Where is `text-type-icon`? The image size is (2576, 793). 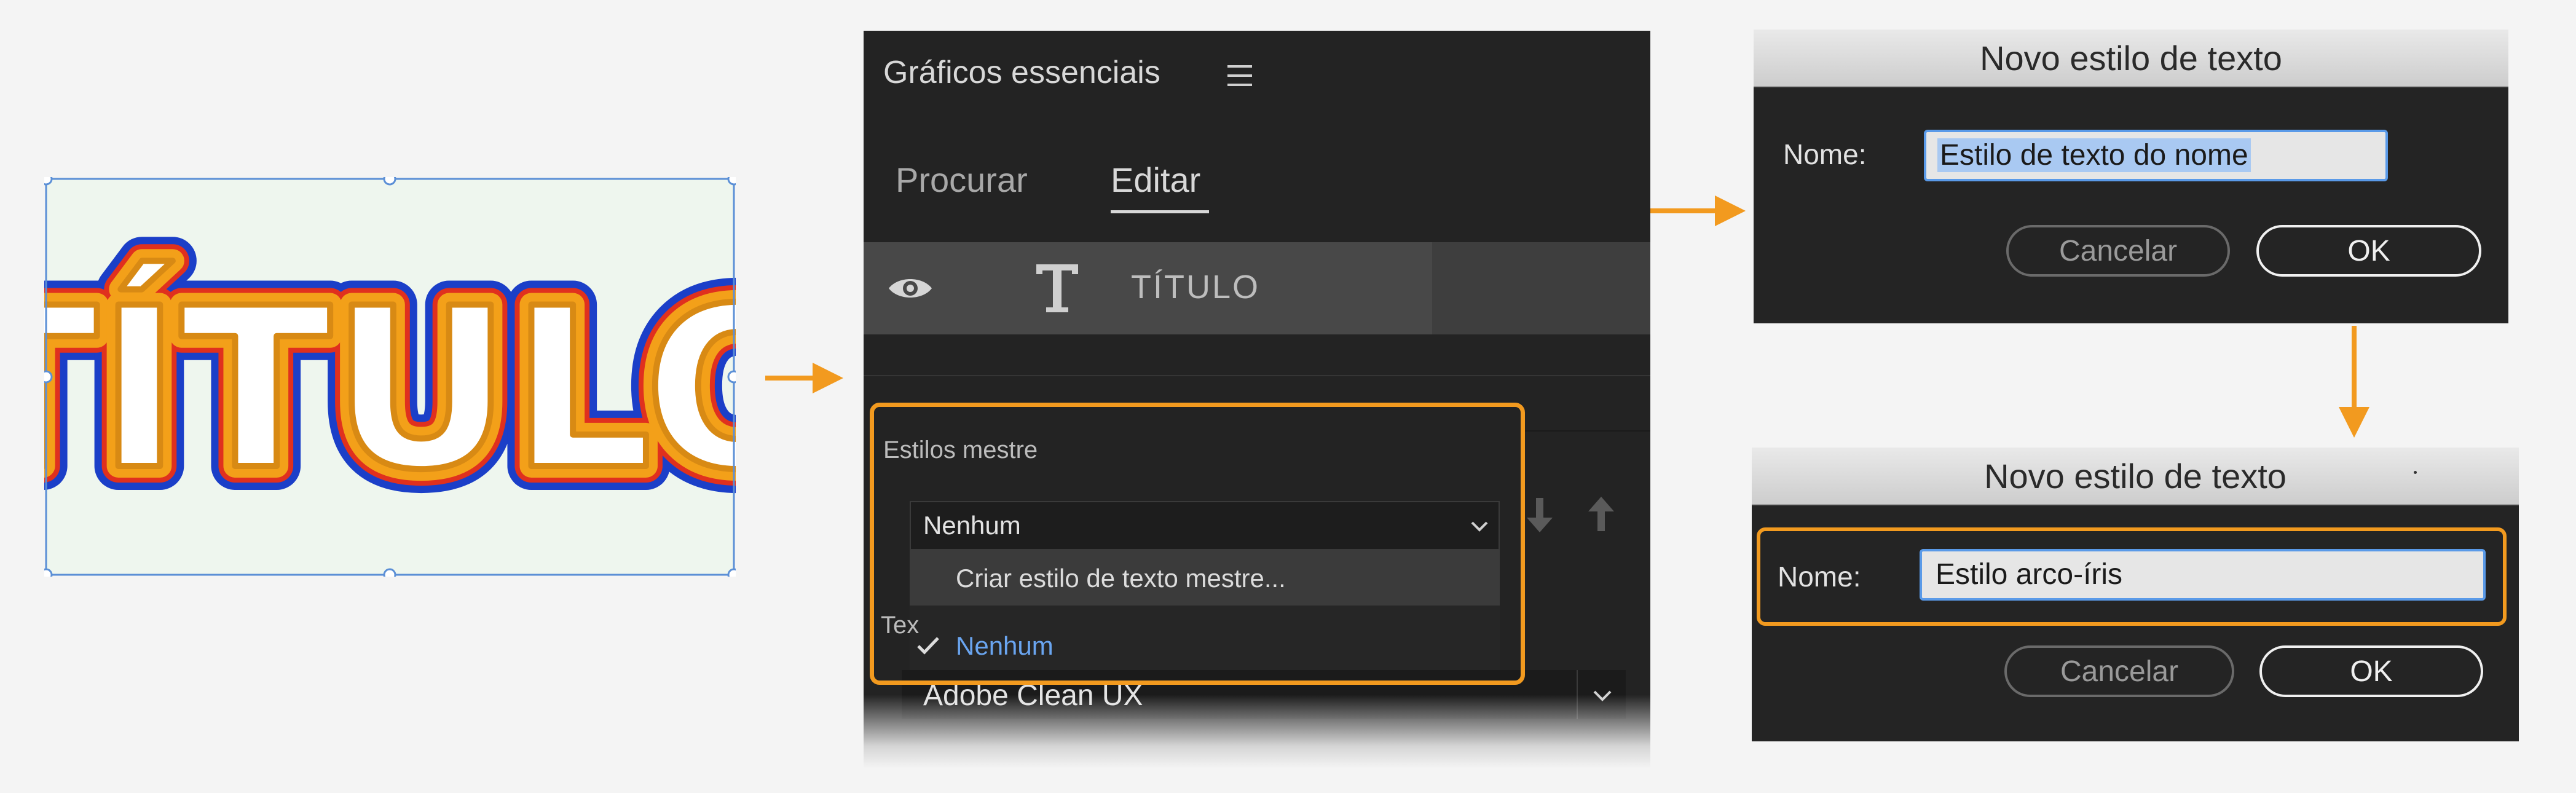 text-type-icon is located at coordinates (1057, 288).